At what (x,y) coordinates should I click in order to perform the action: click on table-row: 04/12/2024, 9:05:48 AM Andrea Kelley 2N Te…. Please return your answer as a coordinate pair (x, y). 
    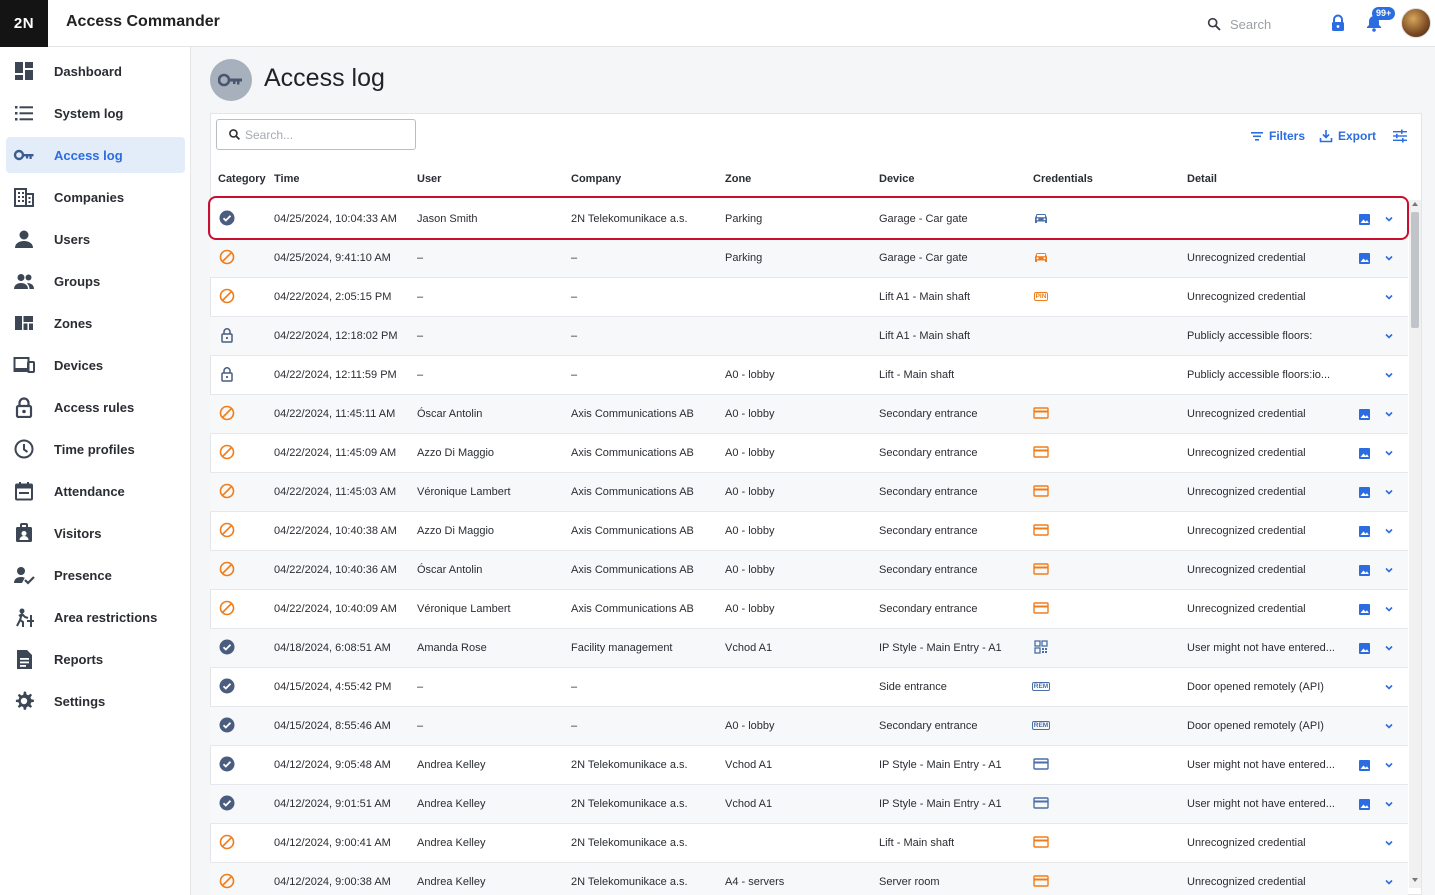
    Looking at the image, I should click on (809, 765).